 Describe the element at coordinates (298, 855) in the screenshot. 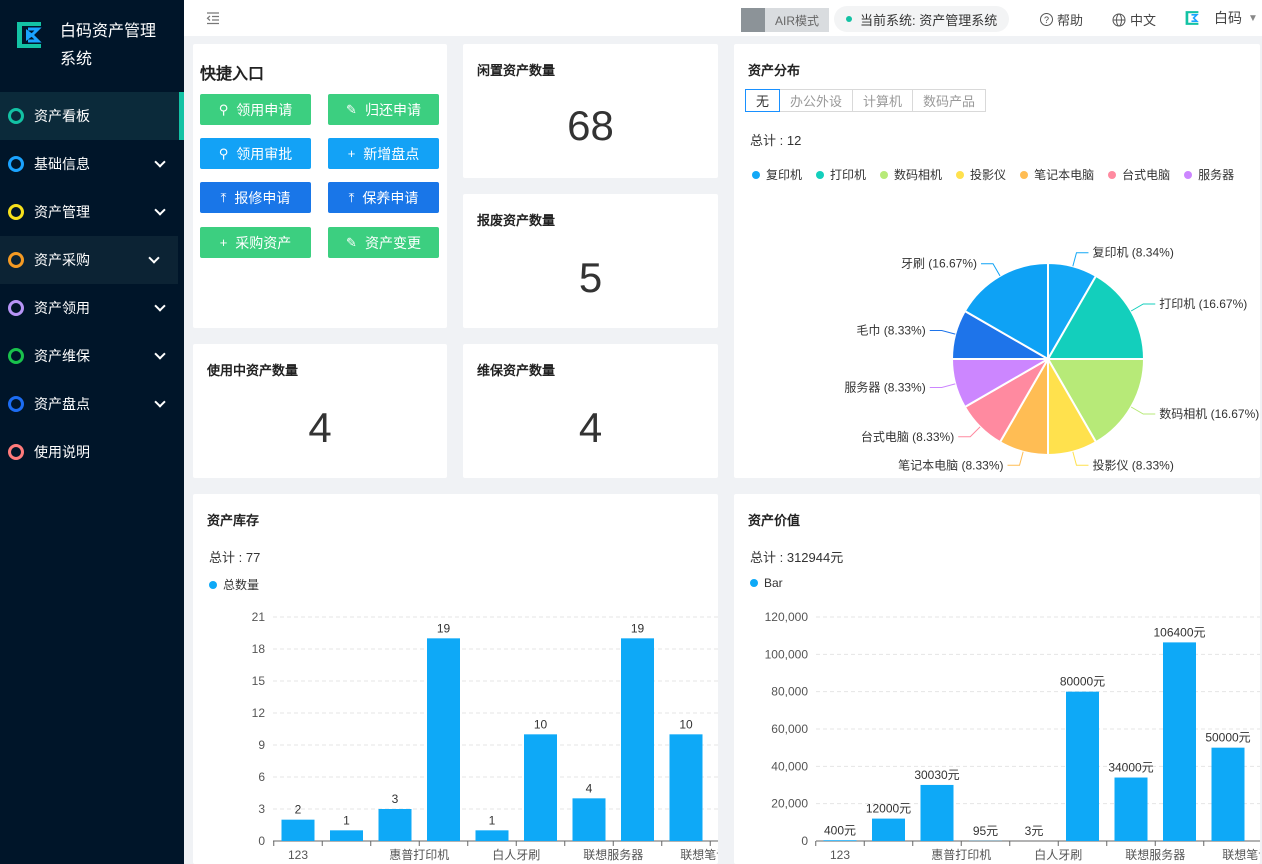

I see `x-tick-label: 123` at that location.